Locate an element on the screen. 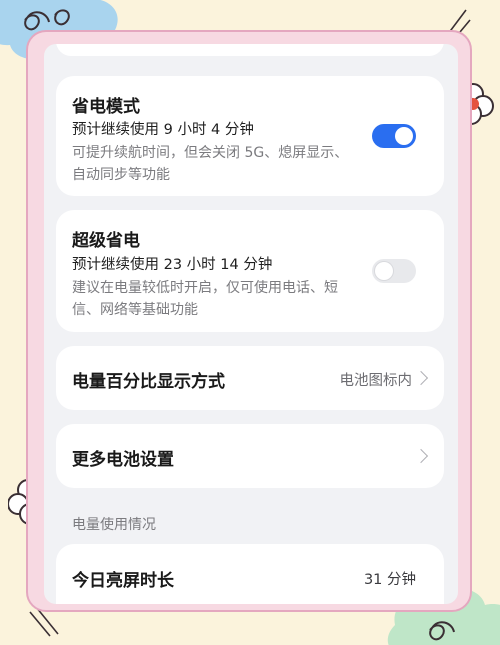 This screenshot has width=500, height=645. usage-section-header: 电量使用情况 is located at coordinates (114, 525).